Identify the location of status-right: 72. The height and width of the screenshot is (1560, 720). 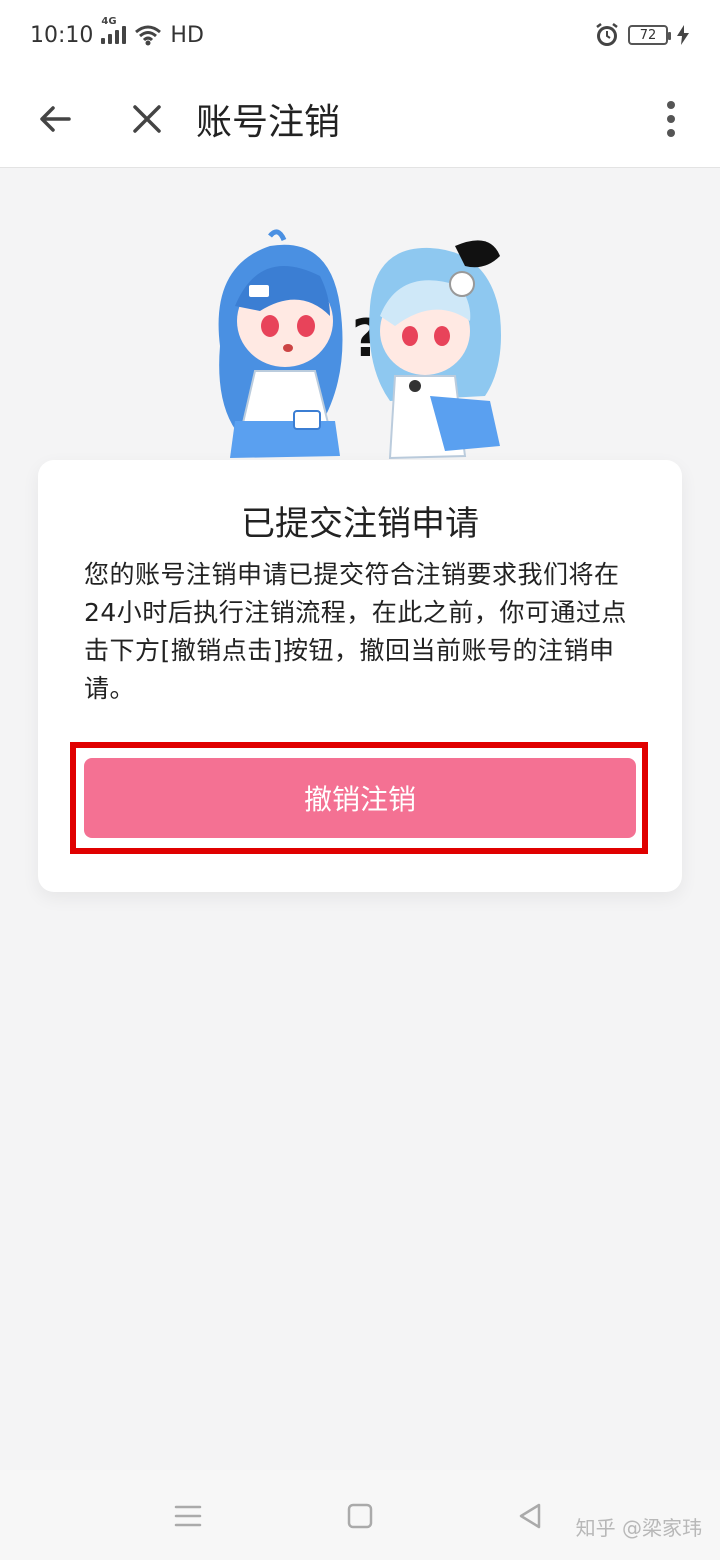
(642, 35).